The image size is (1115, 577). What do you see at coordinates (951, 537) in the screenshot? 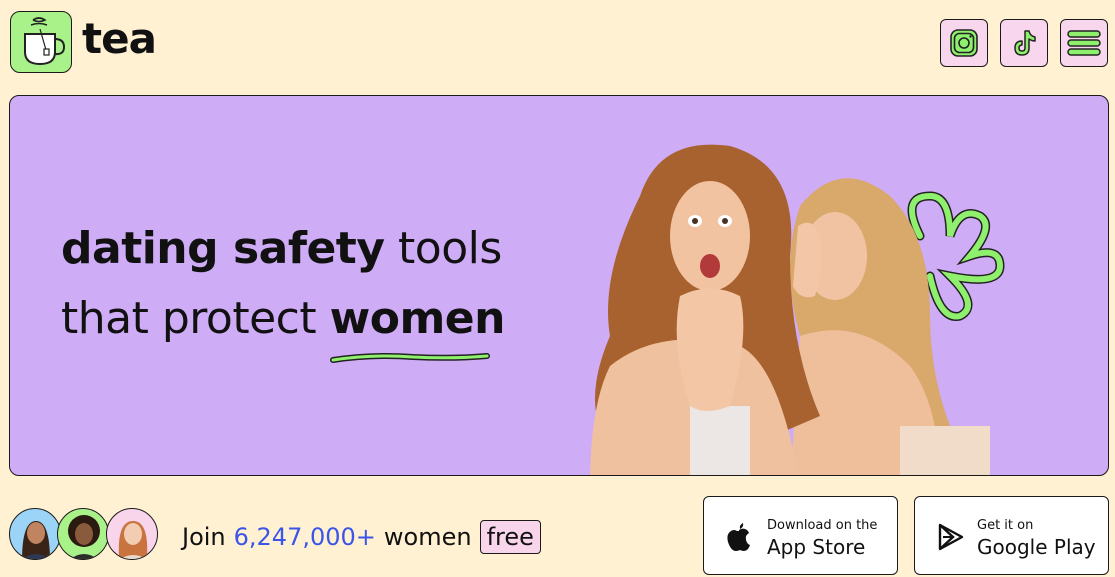
I see `google-play-icon` at bounding box center [951, 537].